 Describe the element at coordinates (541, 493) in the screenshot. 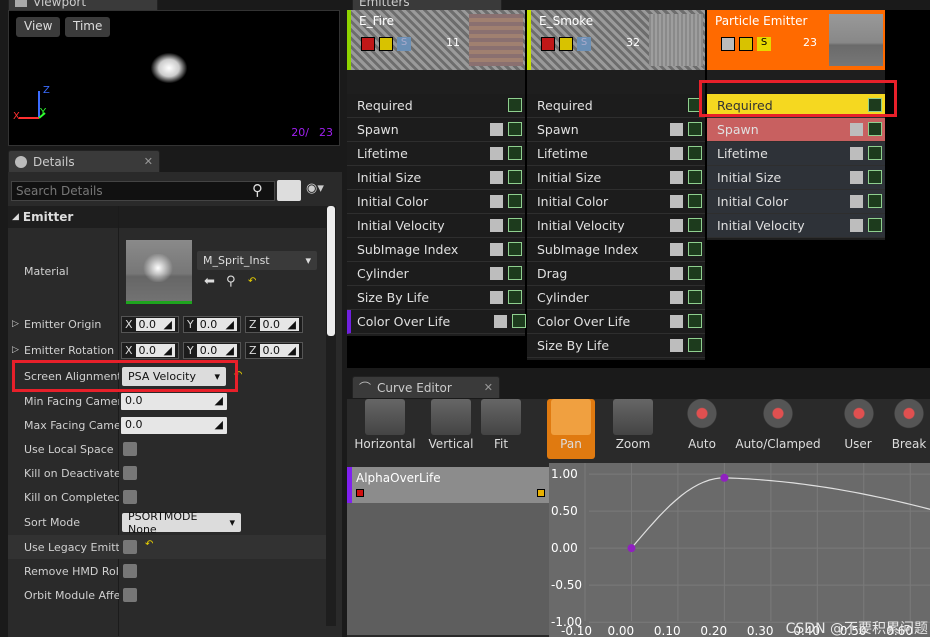

I see `track-visibility-toggle` at that location.